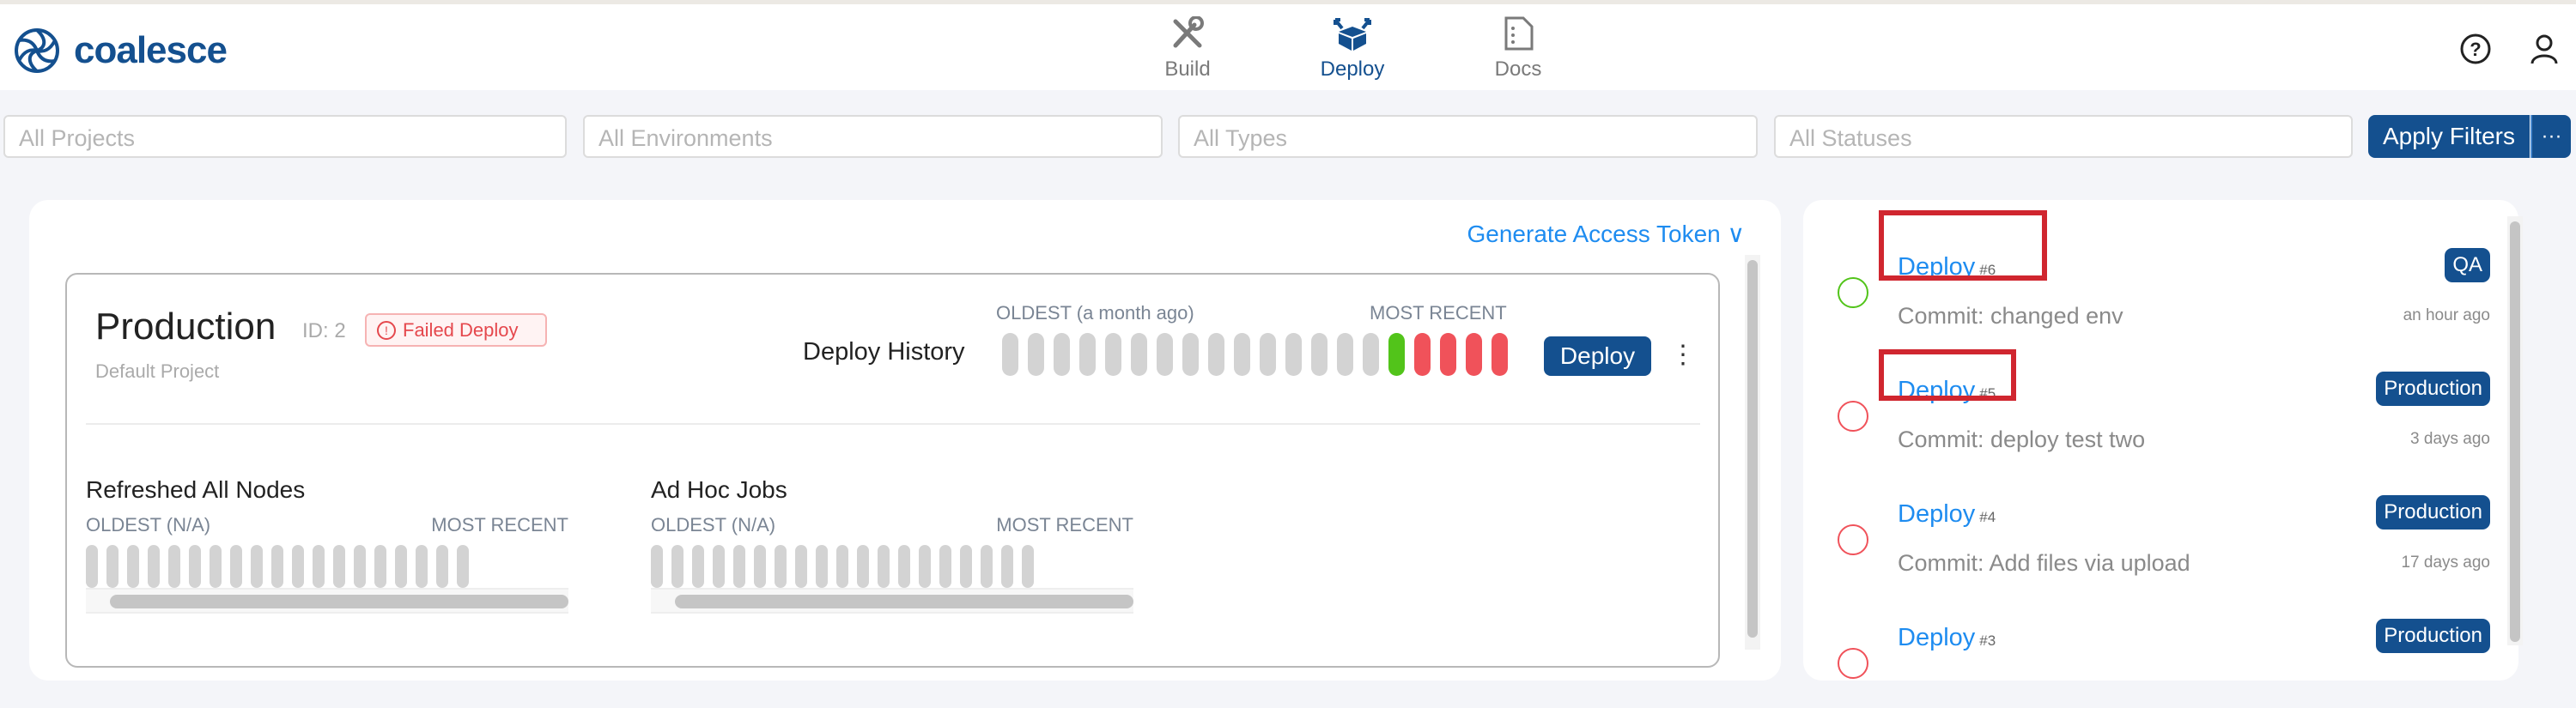 The width and height of the screenshot is (2576, 708). What do you see at coordinates (1519, 33) in the screenshot?
I see `document-icon` at bounding box center [1519, 33].